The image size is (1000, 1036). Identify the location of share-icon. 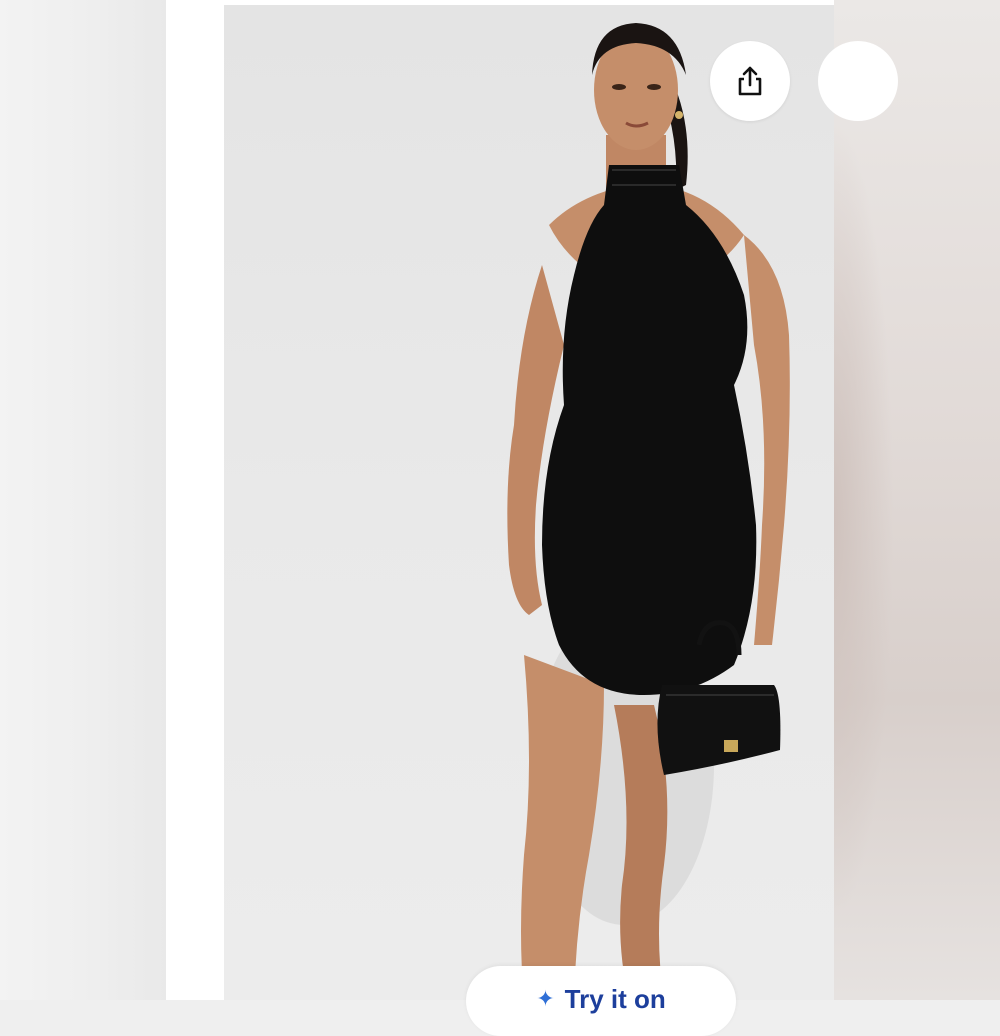
(750, 81).